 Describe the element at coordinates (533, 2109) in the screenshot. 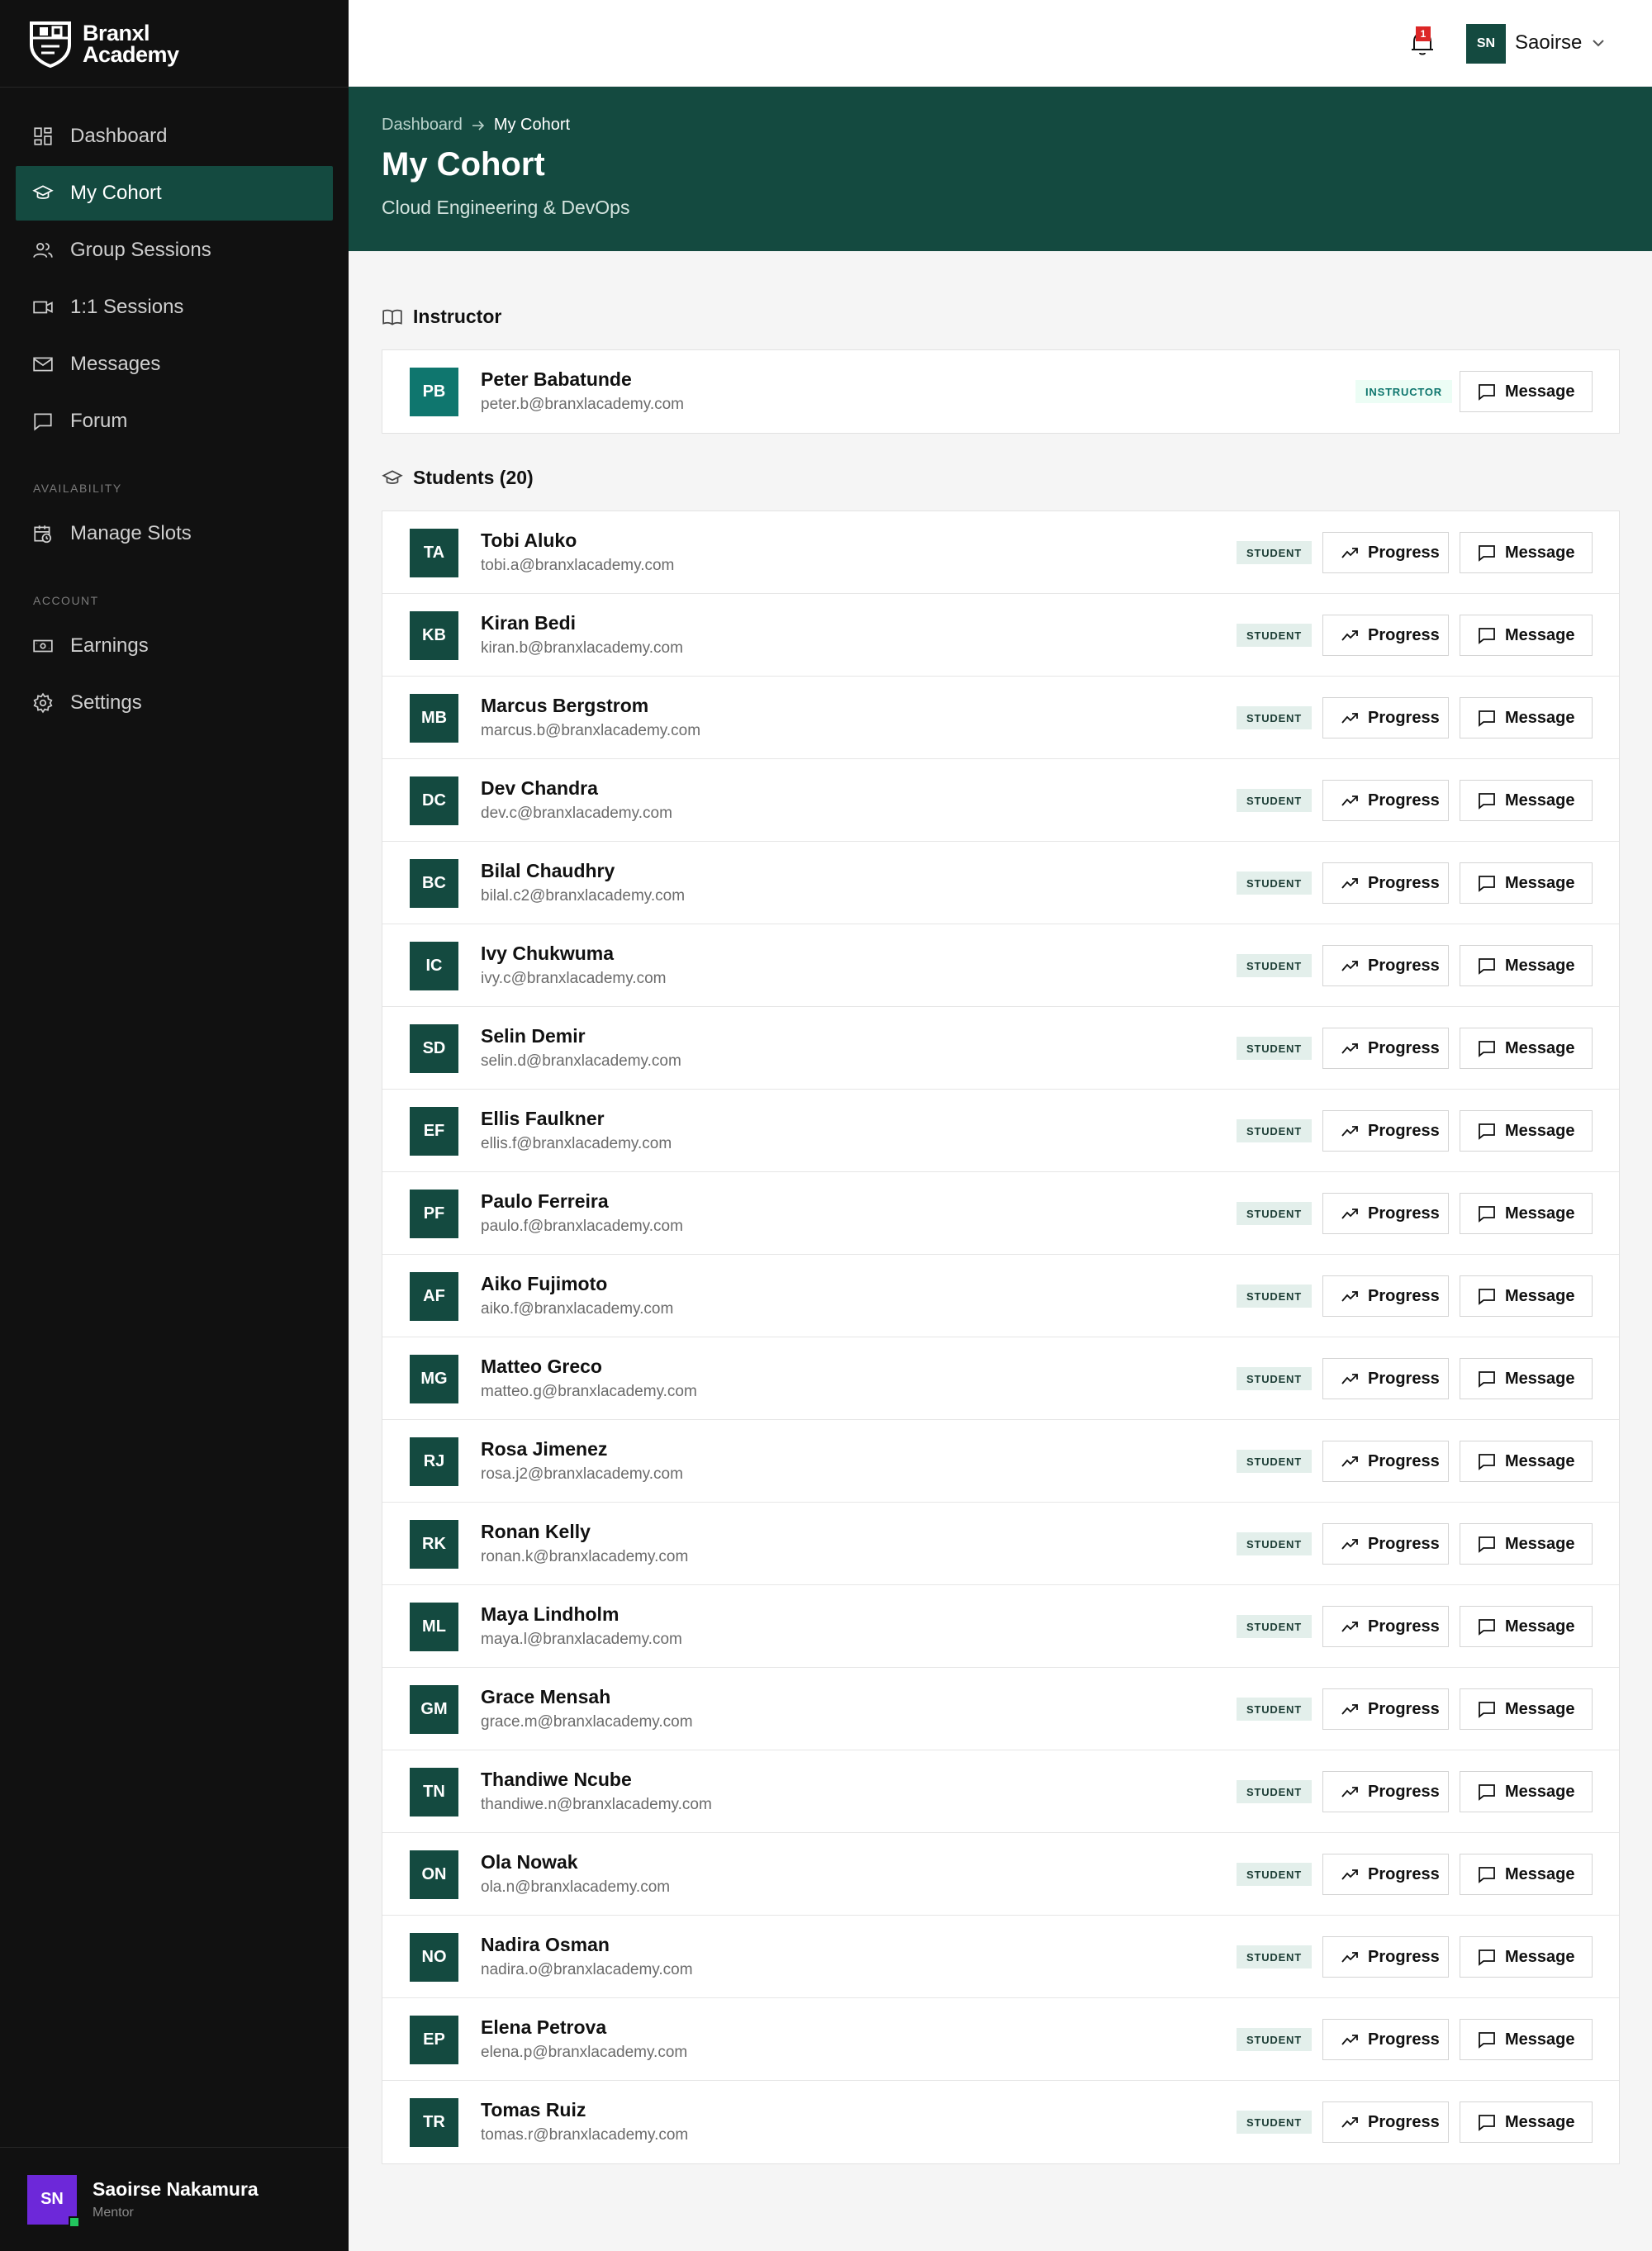

I see `person-name: Tomas Ruiz` at that location.